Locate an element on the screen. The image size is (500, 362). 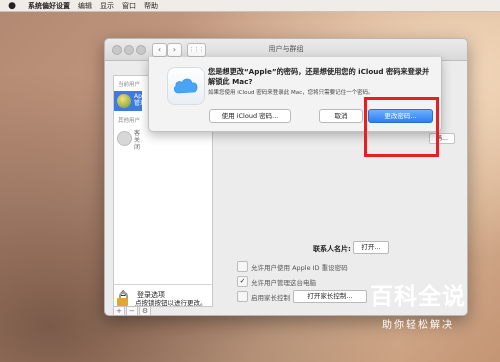
user-avatar is located at coordinates (124, 101).